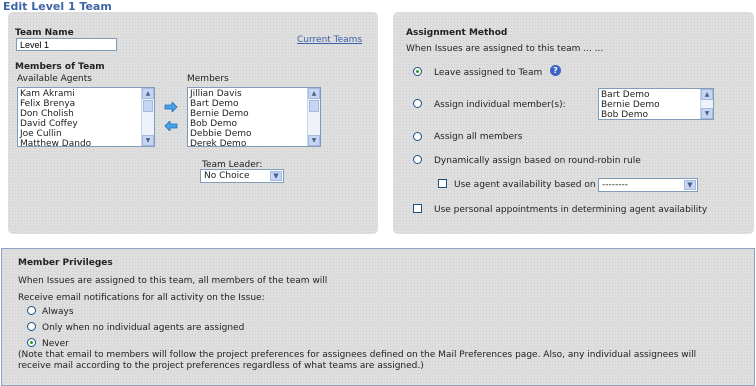  What do you see at coordinates (488, 73) in the screenshot?
I see `leave-assigned-label: Leave assigned to Team` at bounding box center [488, 73].